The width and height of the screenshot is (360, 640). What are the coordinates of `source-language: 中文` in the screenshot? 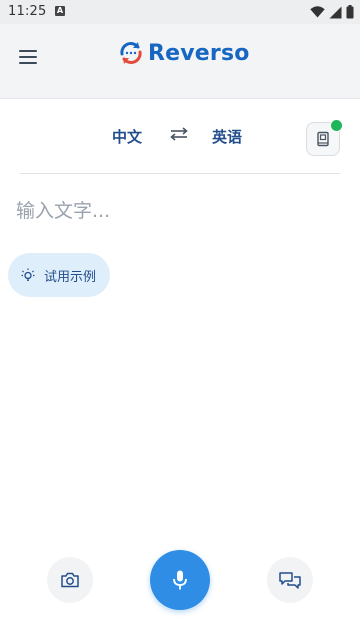 It's located at (127, 136).